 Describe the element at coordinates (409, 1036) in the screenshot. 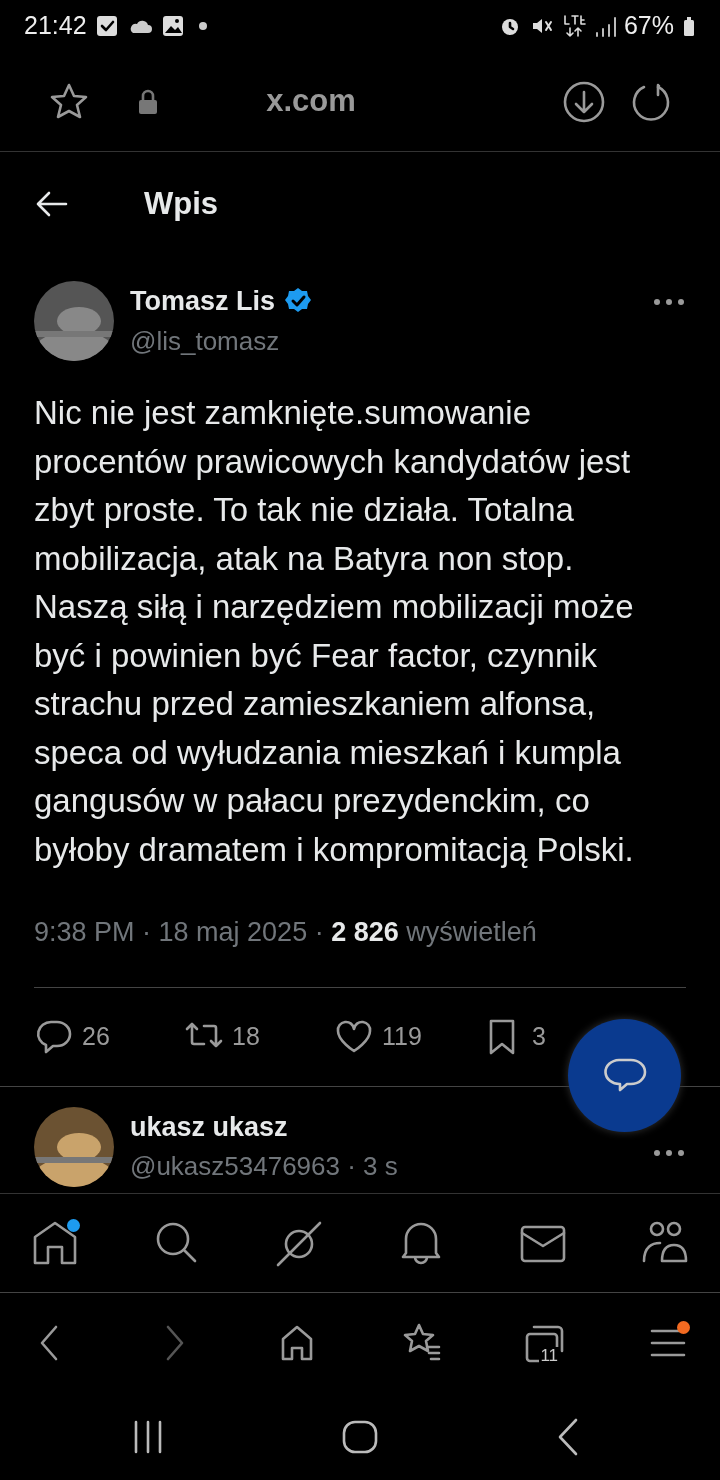

I see `heart-count-button: 119` at that location.